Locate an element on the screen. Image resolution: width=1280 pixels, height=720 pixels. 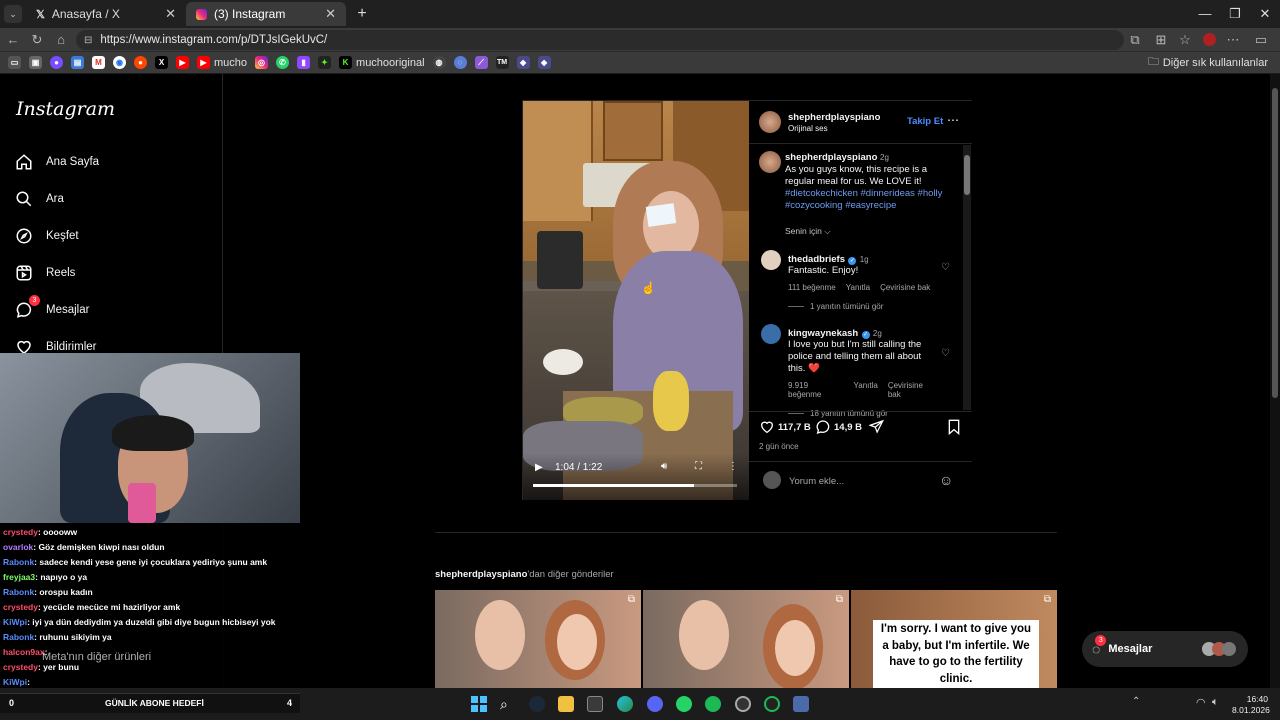
bookmark-other-folder: 🗀 Diğer sık kullanılanlar is located at coordinates (1208, 63).